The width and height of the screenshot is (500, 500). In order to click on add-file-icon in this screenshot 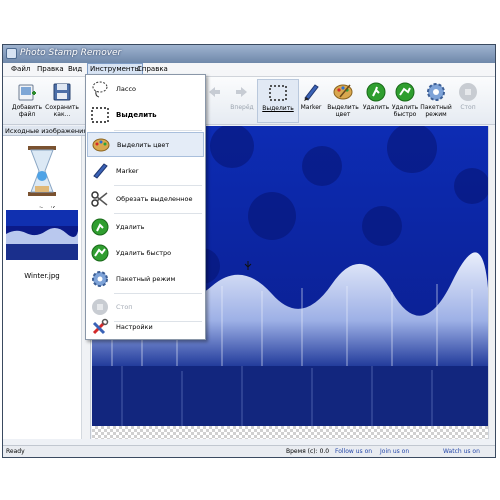, I will do `click(27, 92)`.